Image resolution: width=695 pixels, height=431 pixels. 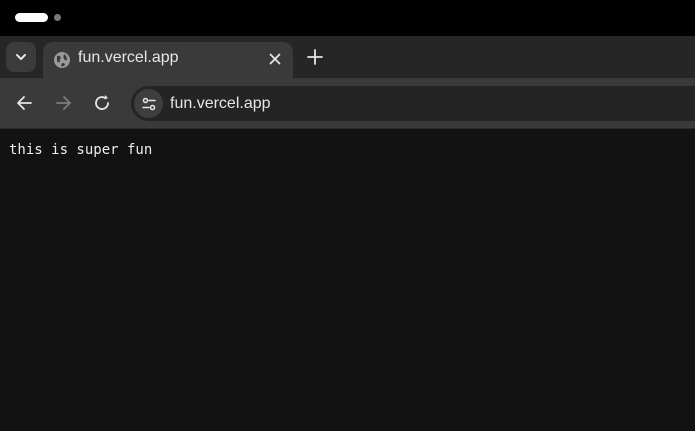 What do you see at coordinates (275, 59) in the screenshot?
I see `close-icon` at bounding box center [275, 59].